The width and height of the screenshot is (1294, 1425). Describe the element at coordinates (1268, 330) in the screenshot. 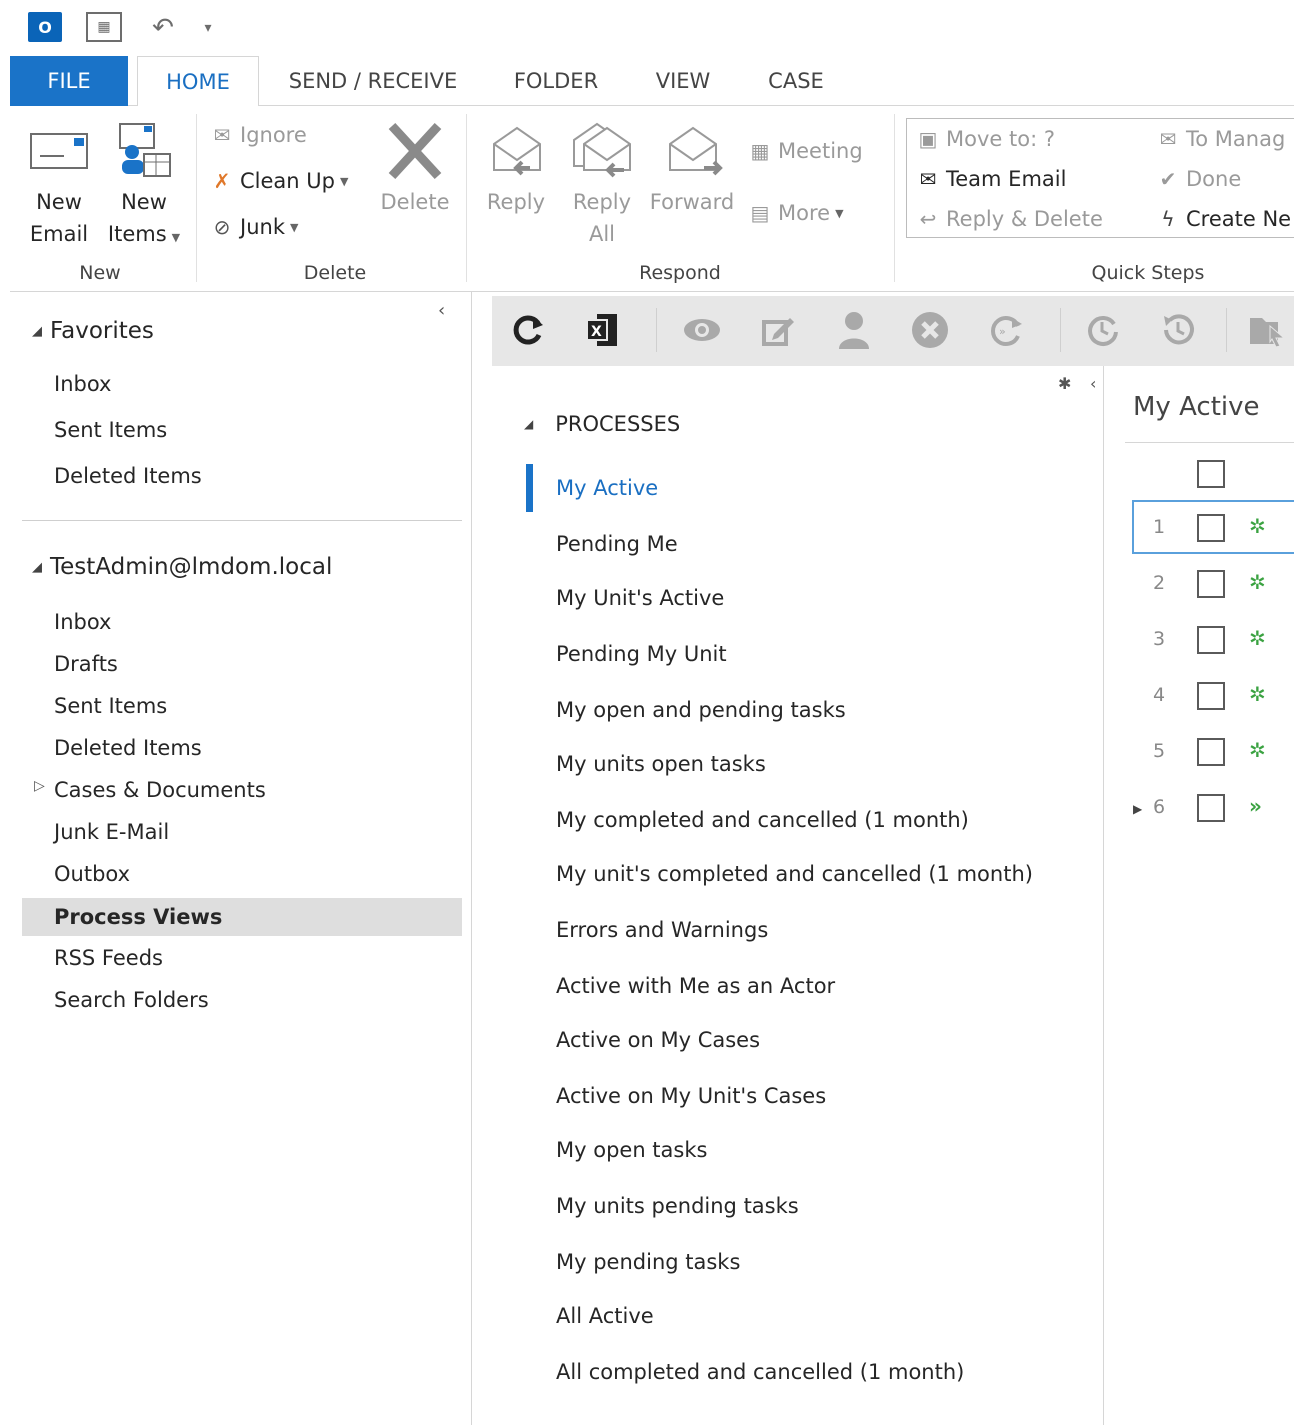

I see `folder-pointer-icon` at that location.